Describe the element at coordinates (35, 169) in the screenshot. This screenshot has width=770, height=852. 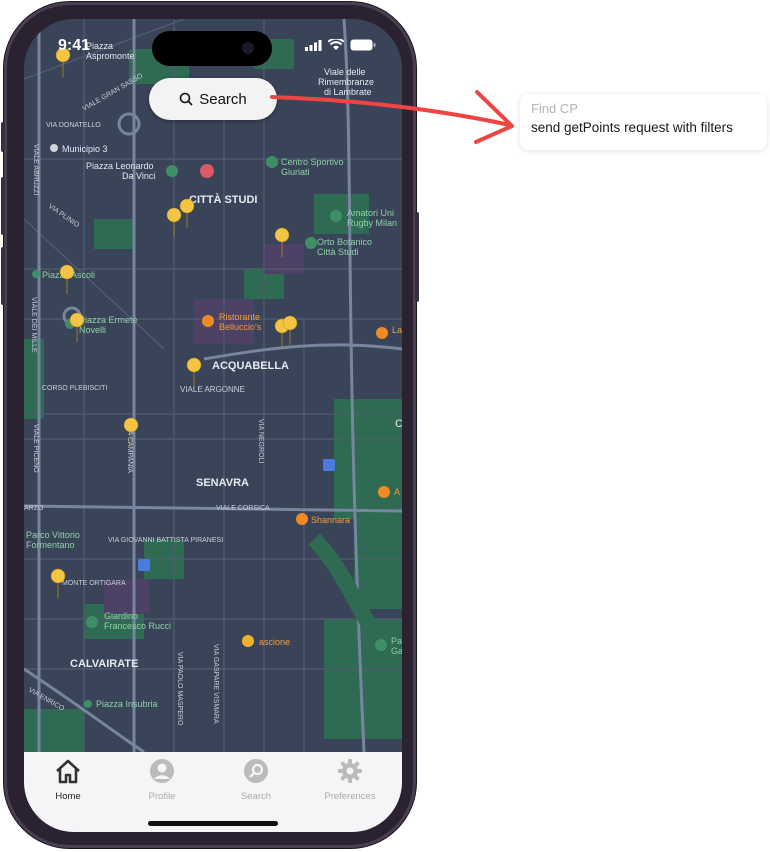
I see `map-label: VIALE ABRUZZI` at that location.